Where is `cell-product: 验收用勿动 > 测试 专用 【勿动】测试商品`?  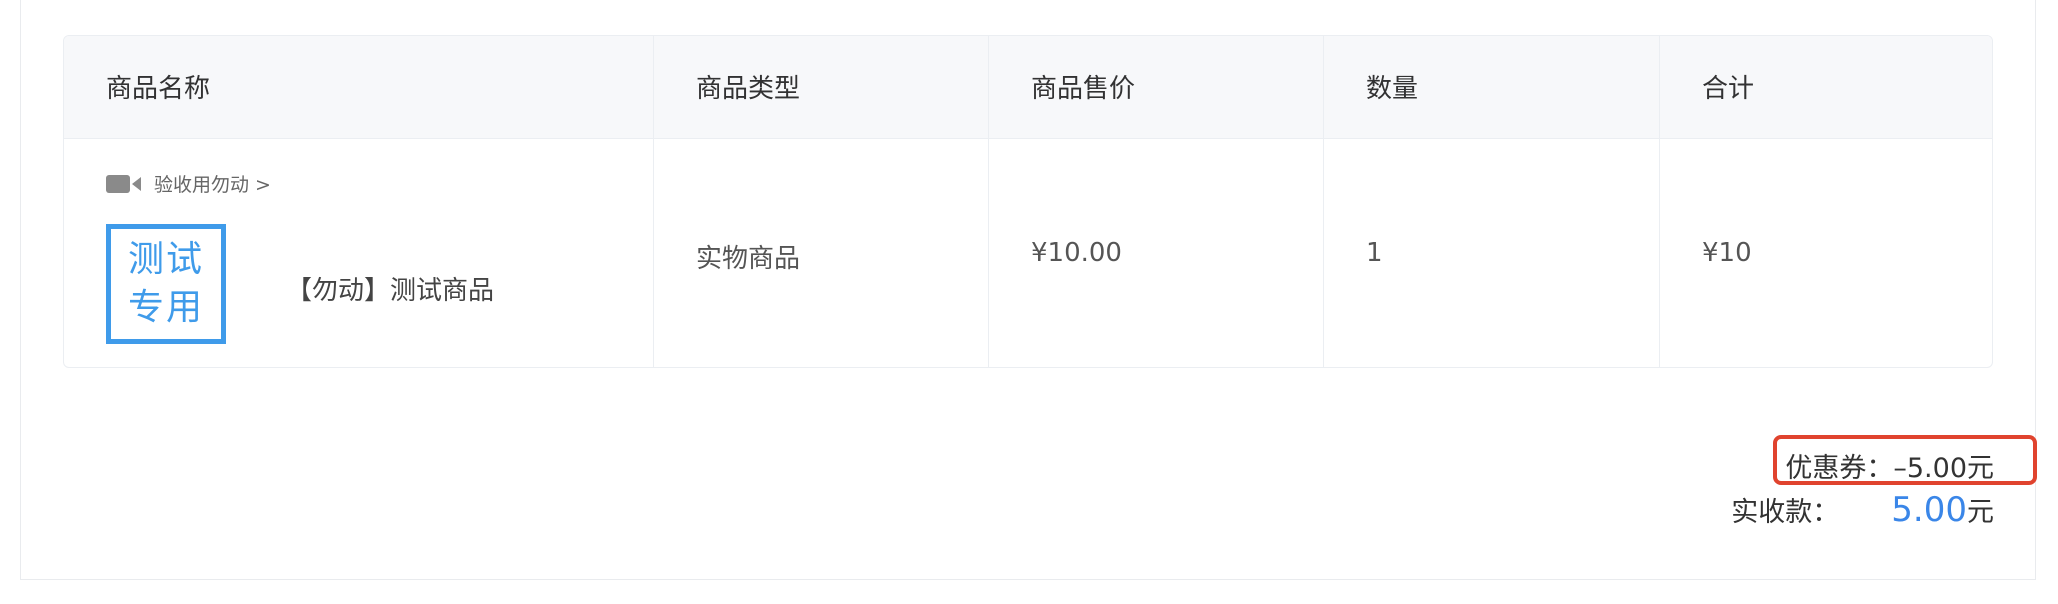
cell-product: 验收用勿动 > 测试 专用 【勿动】测试商品 is located at coordinates (359, 252).